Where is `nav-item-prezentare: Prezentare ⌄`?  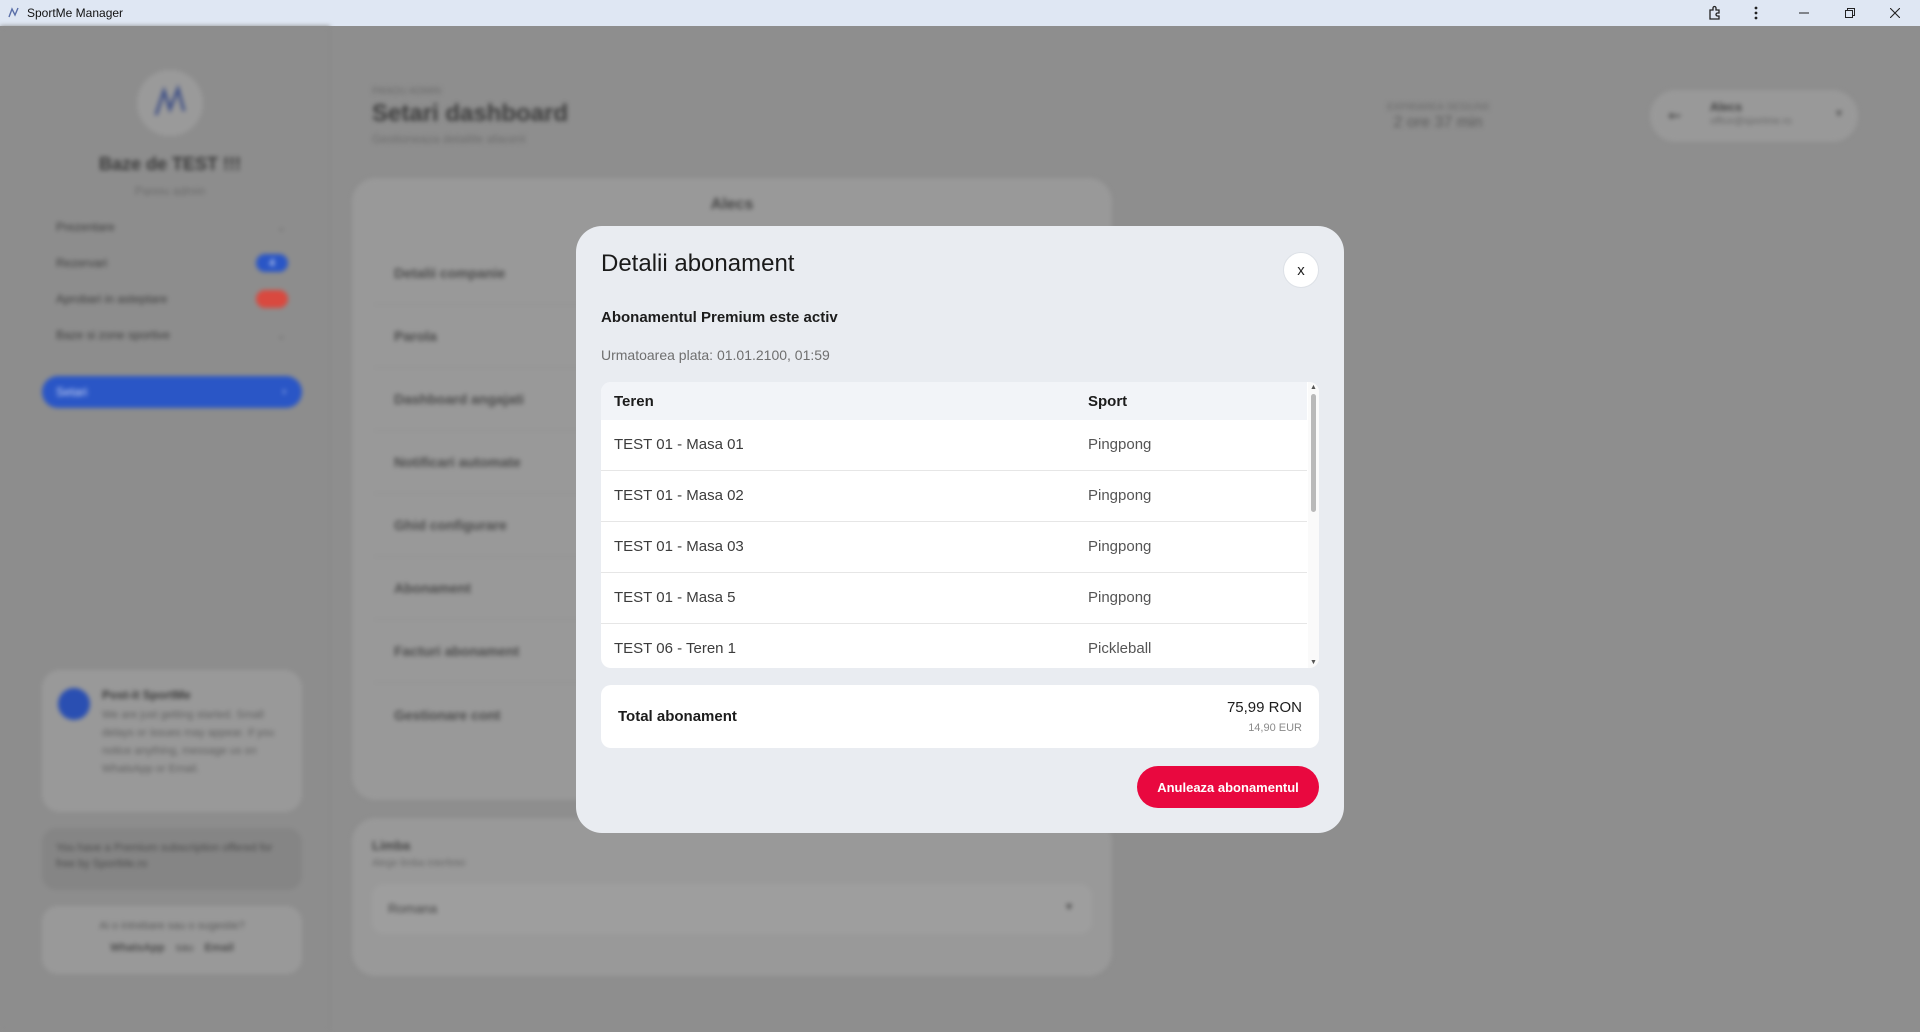
nav-item-prezentare: Prezentare ⌄ is located at coordinates (172, 227).